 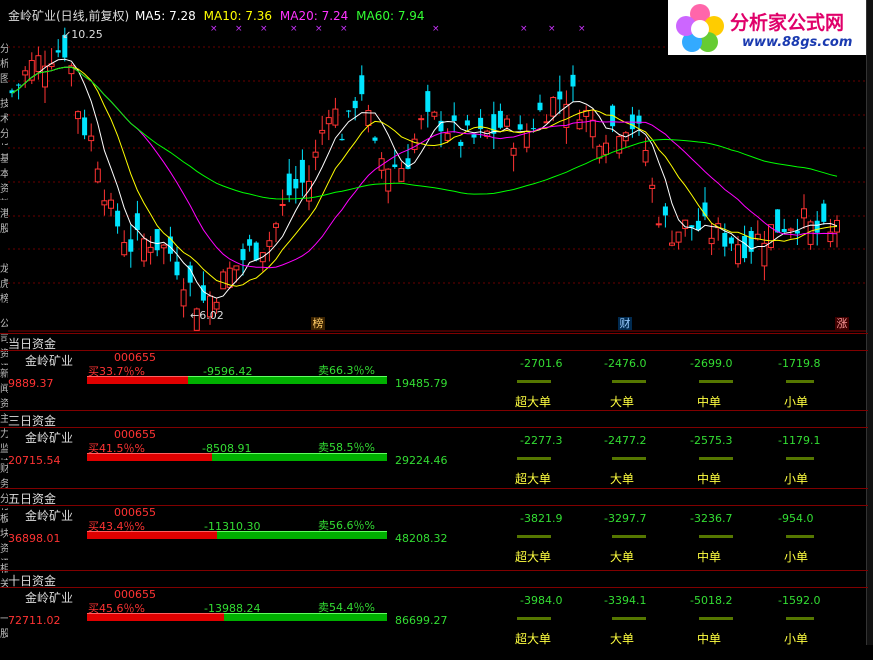 What do you see at coordinates (211, 315) in the screenshot?
I see `low-price-value: 6.02` at bounding box center [211, 315].